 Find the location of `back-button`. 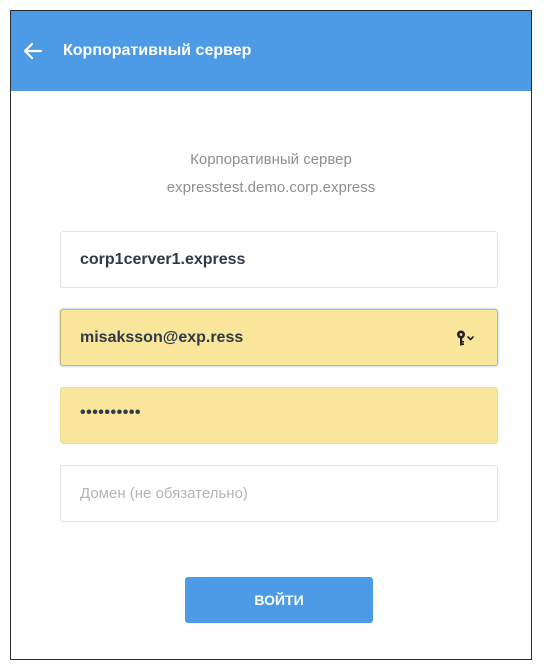

back-button is located at coordinates (33, 51).